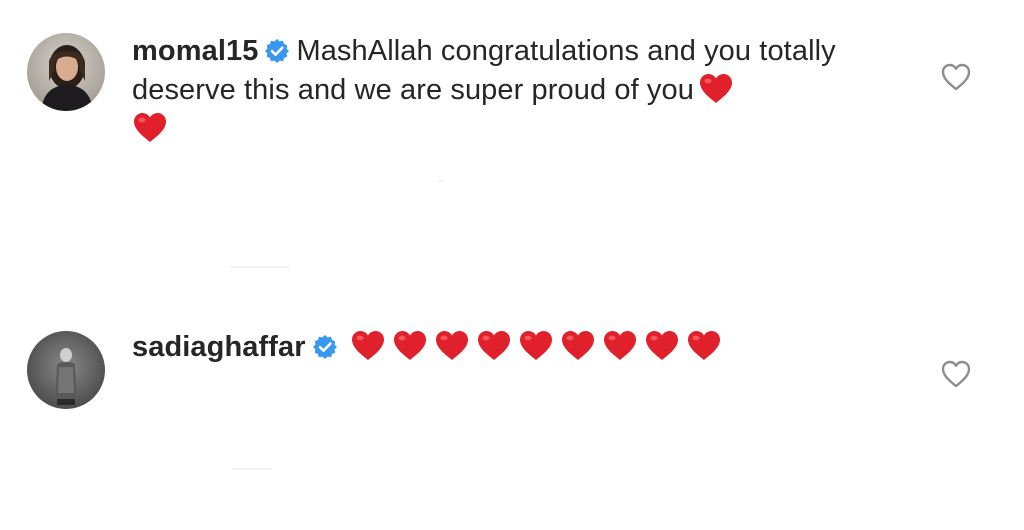 This screenshot has height=530, width=1024. I want to click on heart-emoji-row, so click(533, 347).